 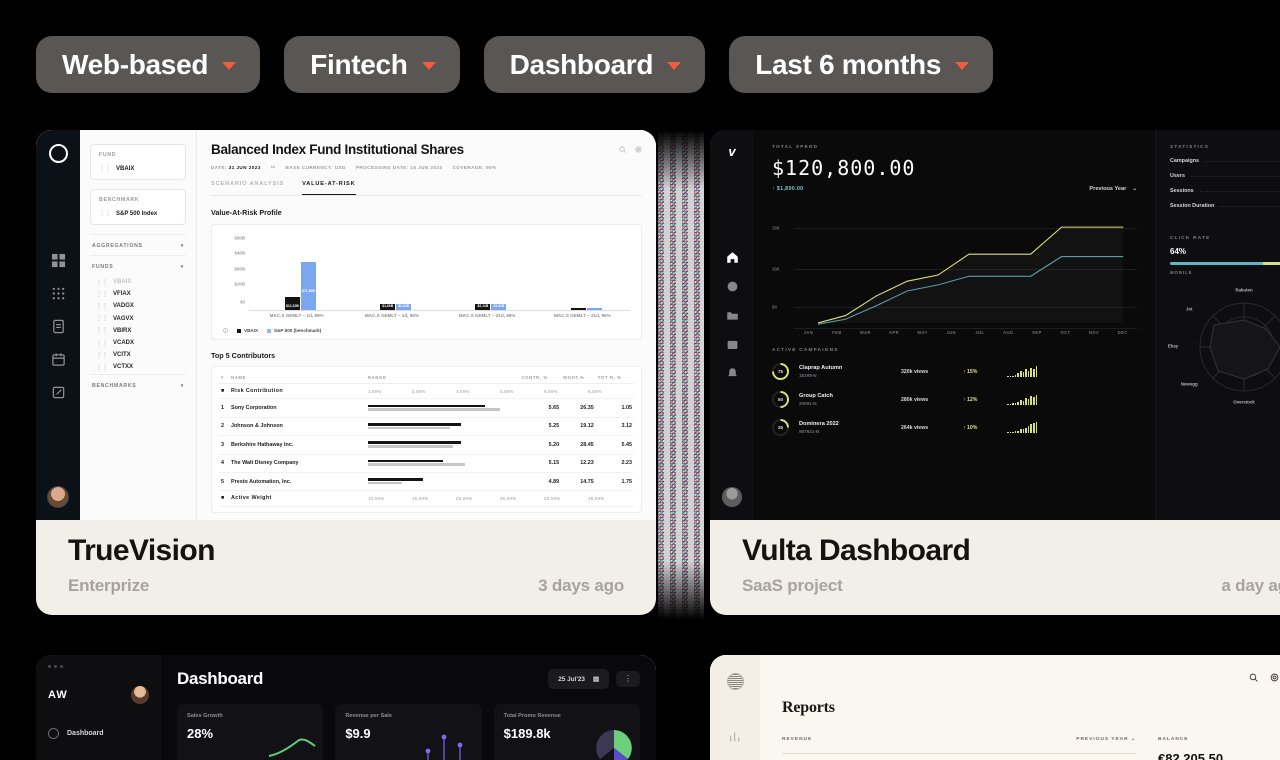 I want to click on filter-web-based: Web-based, so click(x=148, y=64).